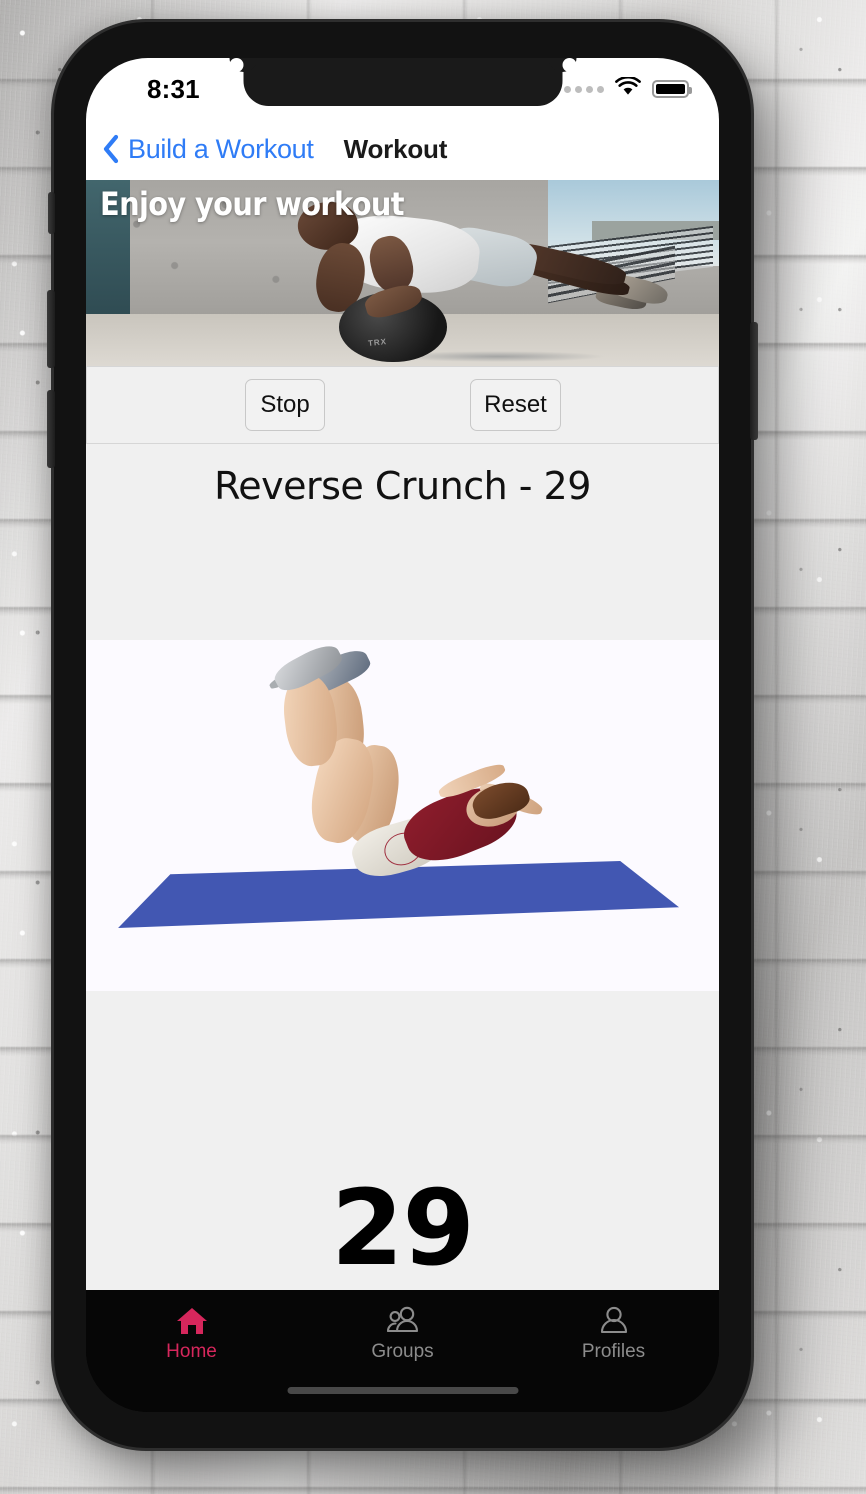 The width and height of the screenshot is (866, 1494). I want to click on rep-counter-panel: 29, so click(402, 1140).